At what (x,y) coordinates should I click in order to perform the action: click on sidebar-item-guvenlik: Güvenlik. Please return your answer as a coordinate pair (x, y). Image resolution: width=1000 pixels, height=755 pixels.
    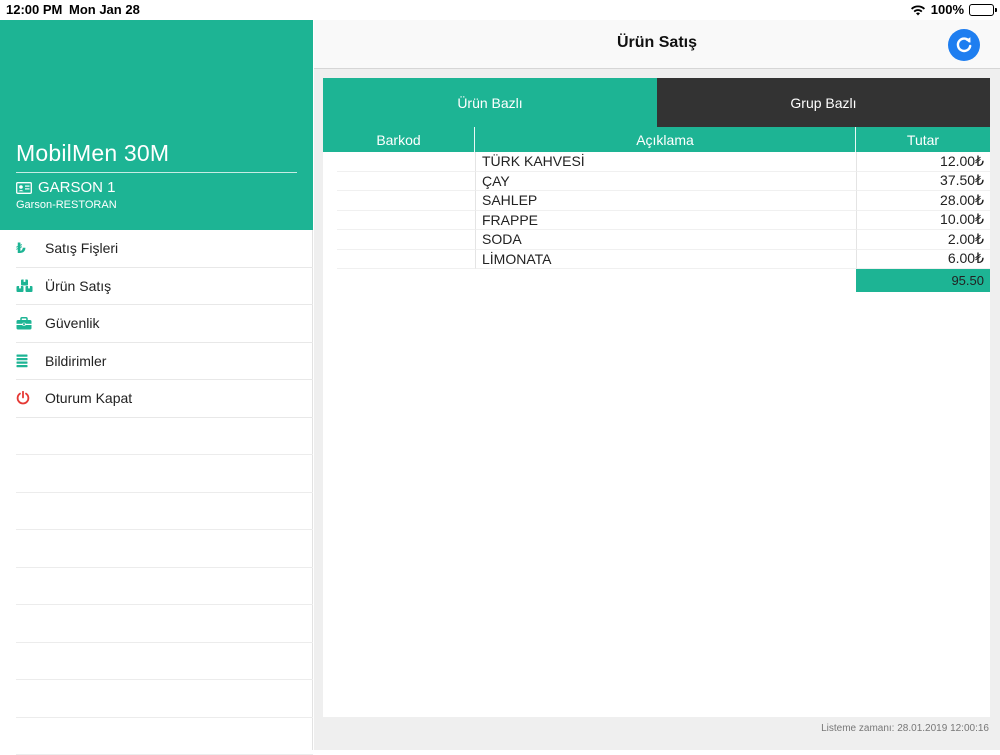
    Looking at the image, I should click on (164, 324).